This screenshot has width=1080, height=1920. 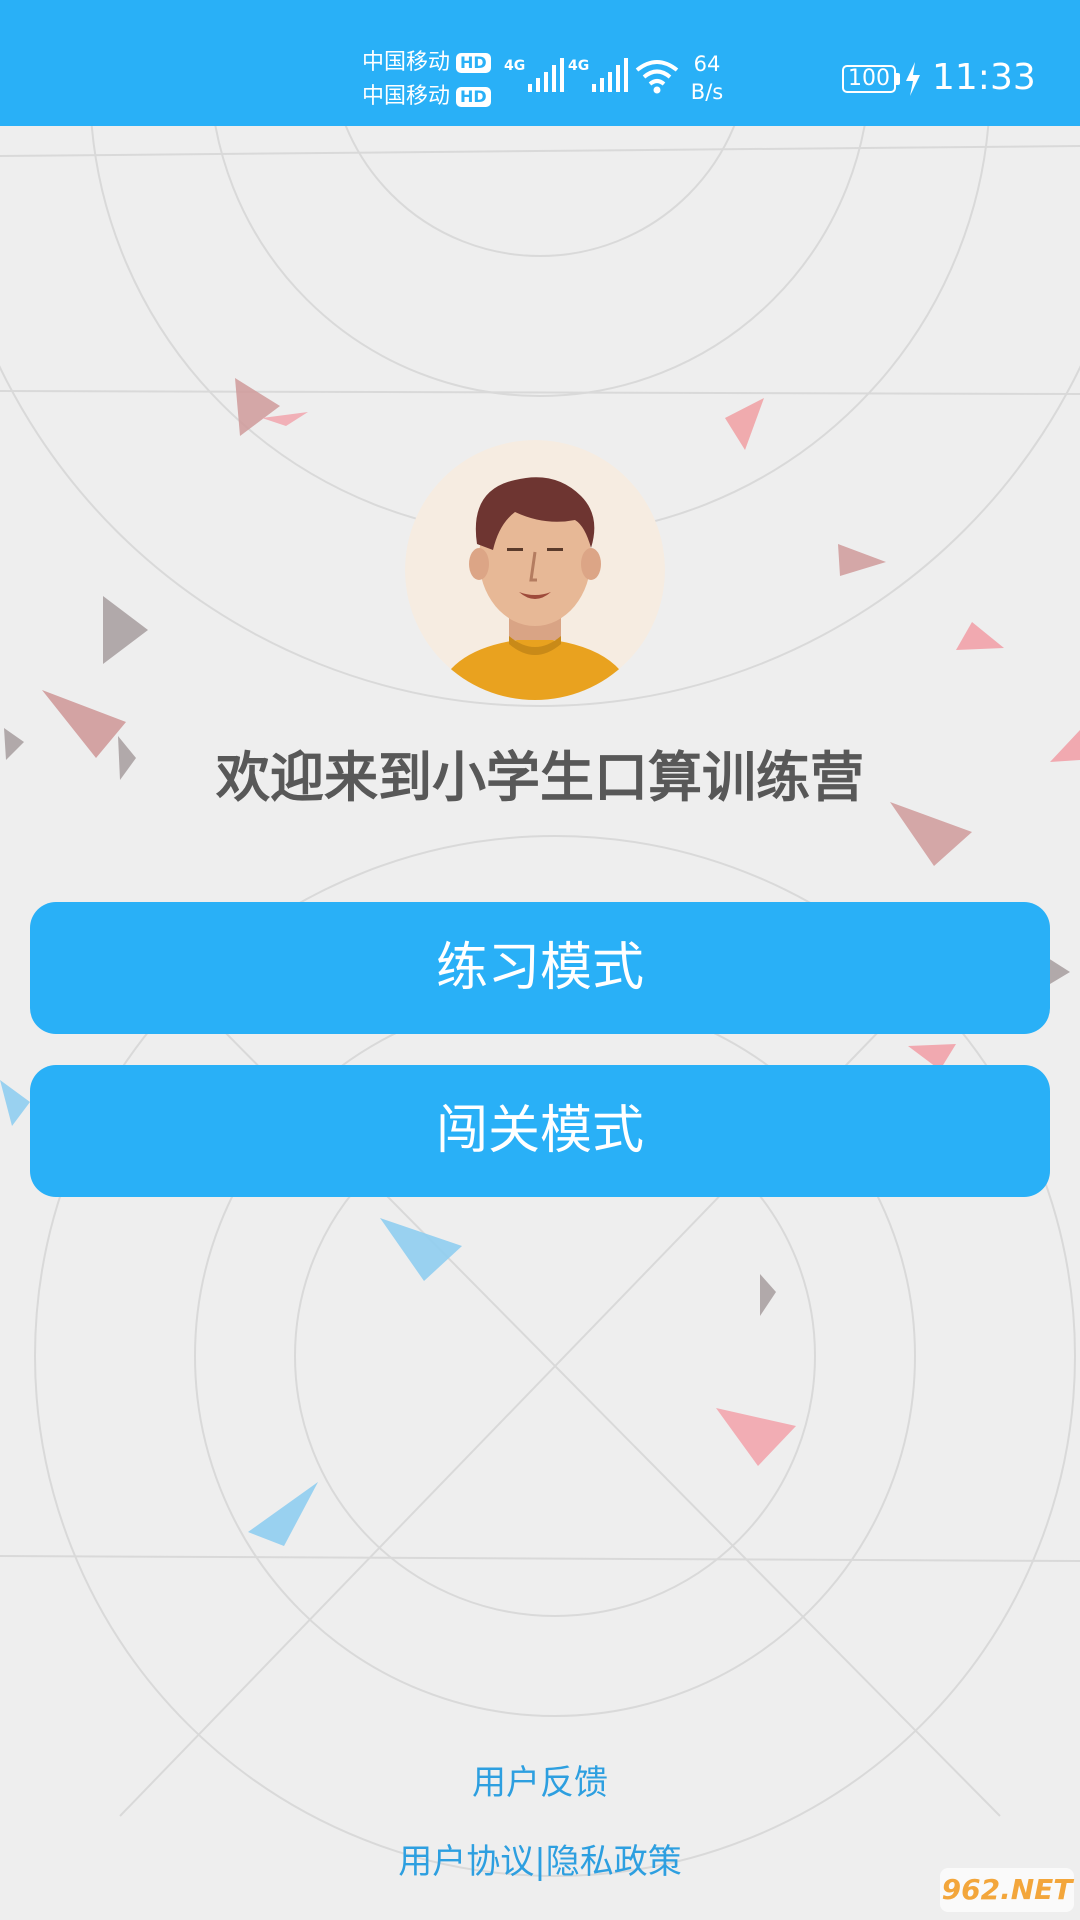 I want to click on challenge-mode-button: 闯关模式, so click(x=540, y=1131).